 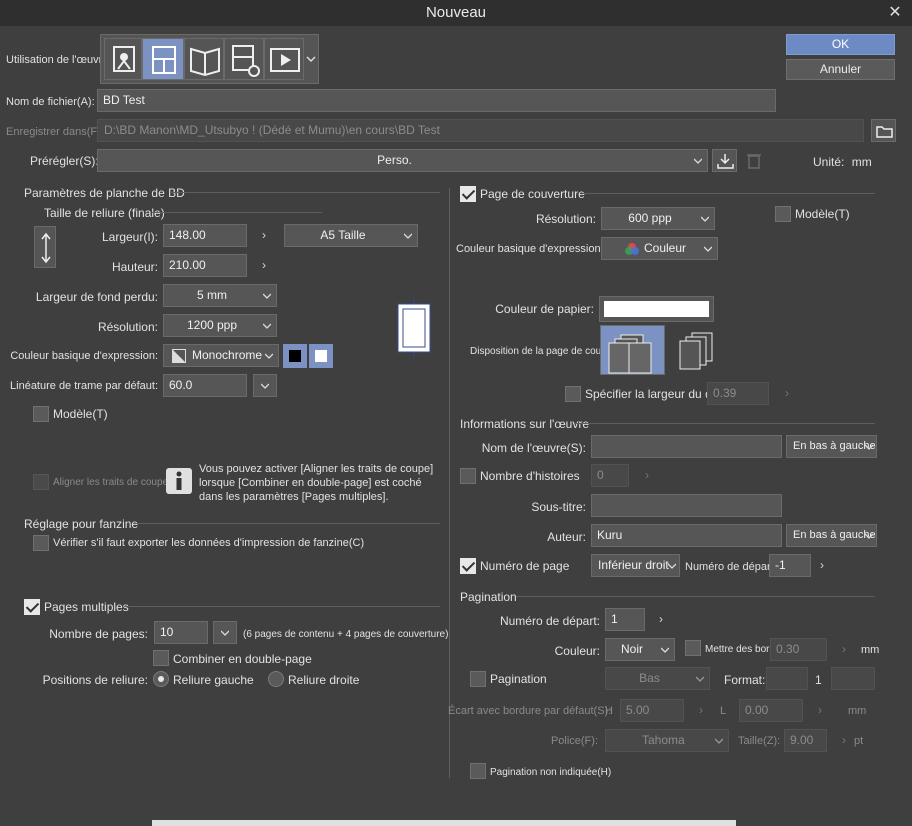 I want to click on section-title-comic: Paramètres de planche de BD, so click(x=104, y=193).